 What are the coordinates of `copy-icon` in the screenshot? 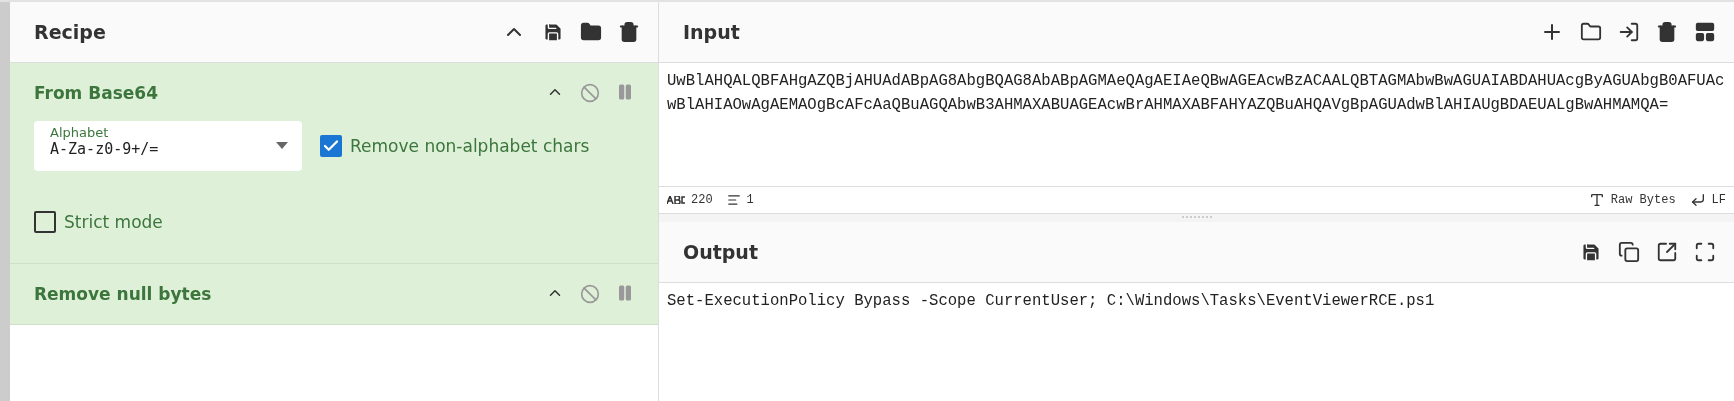 It's located at (1629, 252).